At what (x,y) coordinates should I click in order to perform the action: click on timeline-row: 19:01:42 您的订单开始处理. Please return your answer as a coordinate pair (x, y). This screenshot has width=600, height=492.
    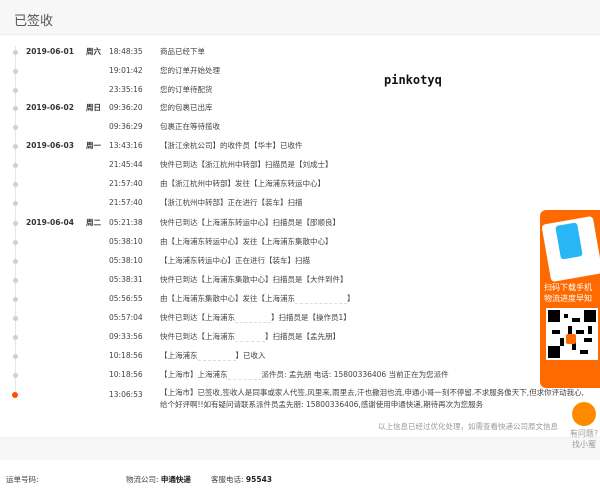
    Looking at the image, I should click on (300, 71).